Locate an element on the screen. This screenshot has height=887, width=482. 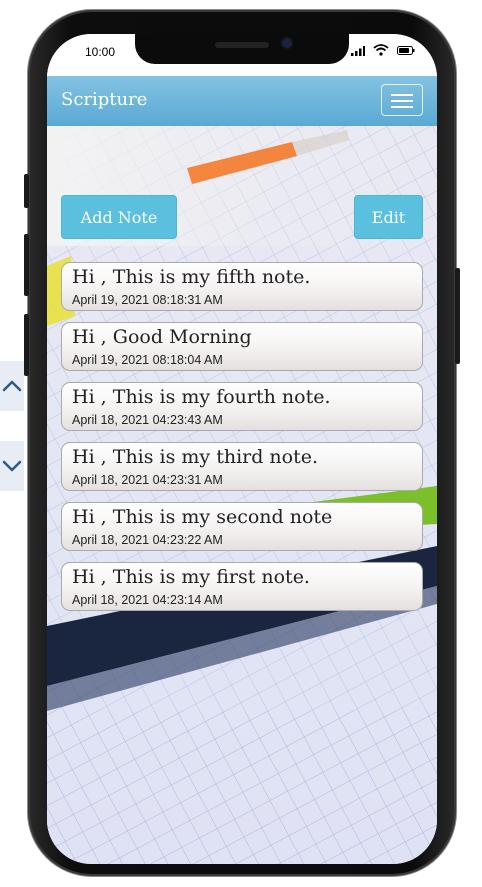
chevron-down-icon is located at coordinates (12, 466).